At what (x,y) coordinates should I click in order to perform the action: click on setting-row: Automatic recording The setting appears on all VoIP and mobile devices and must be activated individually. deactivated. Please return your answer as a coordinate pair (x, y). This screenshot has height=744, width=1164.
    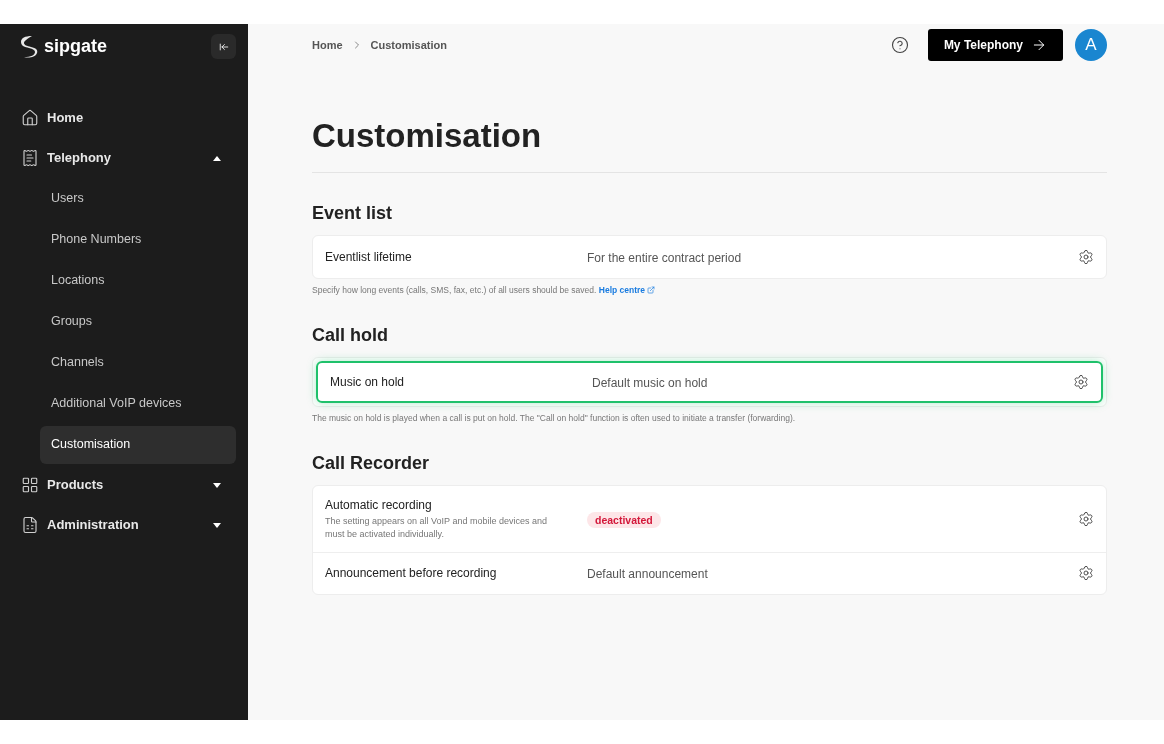
    Looking at the image, I should click on (709, 518).